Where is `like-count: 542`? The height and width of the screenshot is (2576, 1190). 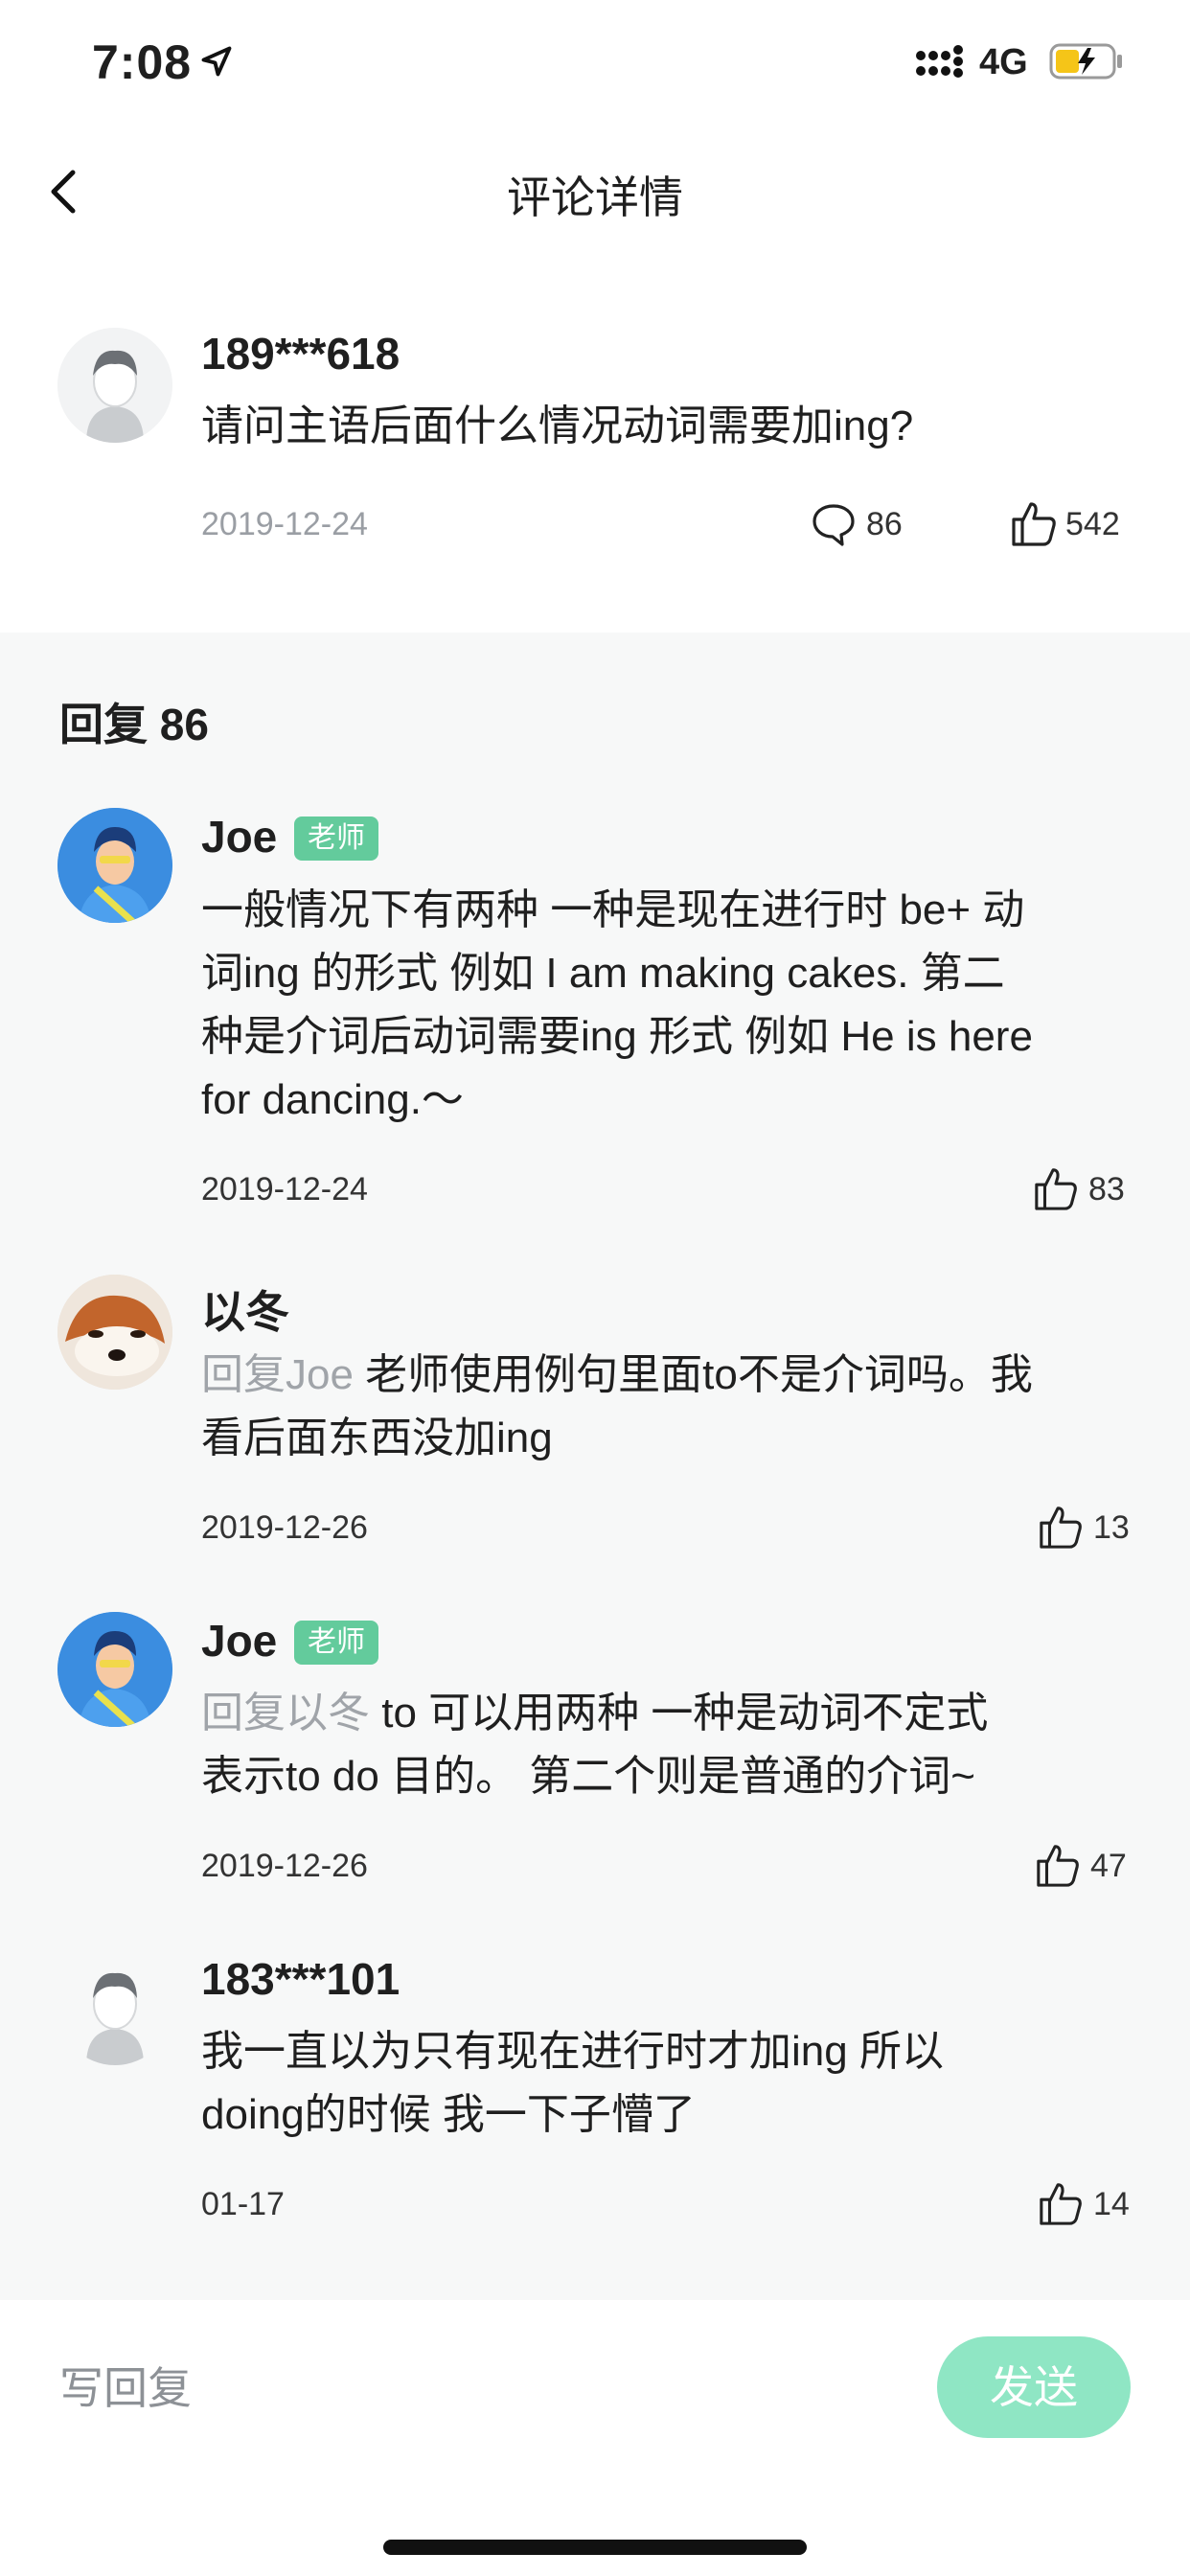 like-count: 542 is located at coordinates (1093, 524).